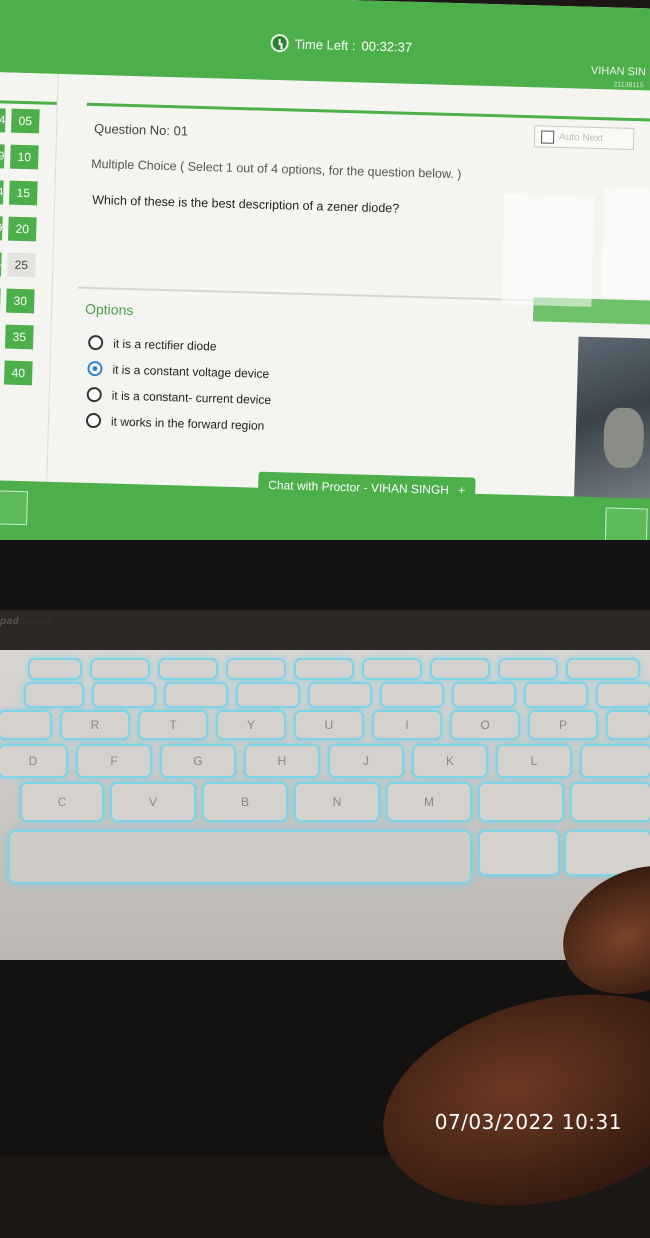 The height and width of the screenshot is (1238, 650). I want to click on key-l: L, so click(534, 761).